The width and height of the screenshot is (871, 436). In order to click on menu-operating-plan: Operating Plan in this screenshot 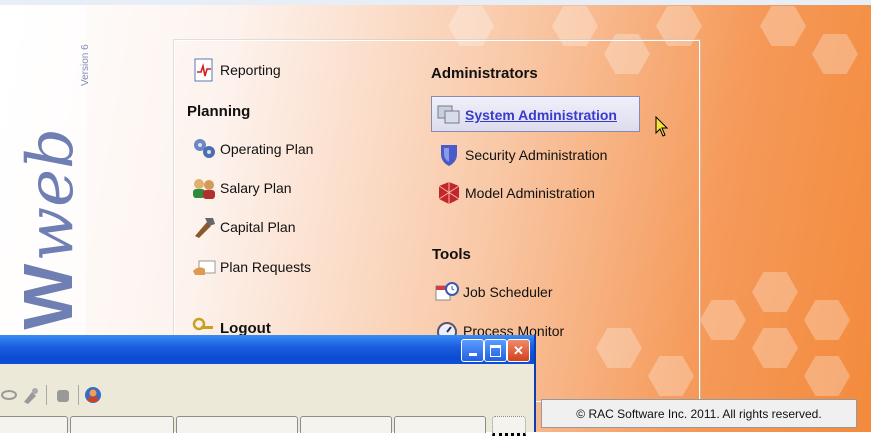, I will do `click(251, 149)`.